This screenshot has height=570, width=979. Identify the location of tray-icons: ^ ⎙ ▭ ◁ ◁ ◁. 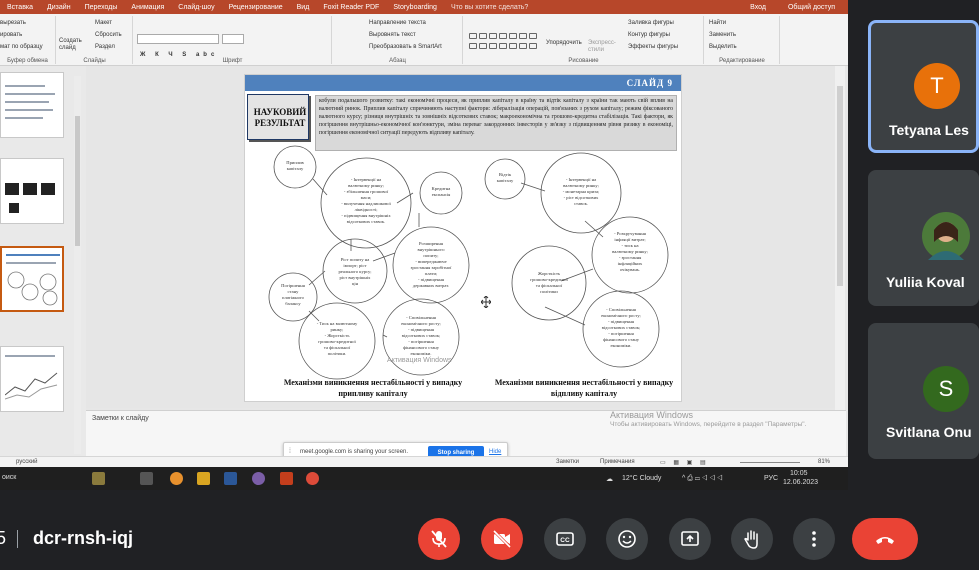
(702, 479).